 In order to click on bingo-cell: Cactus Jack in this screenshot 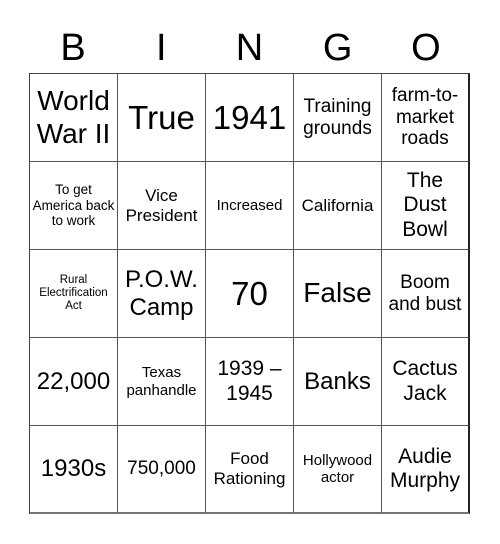, I will do `click(426, 382)`.